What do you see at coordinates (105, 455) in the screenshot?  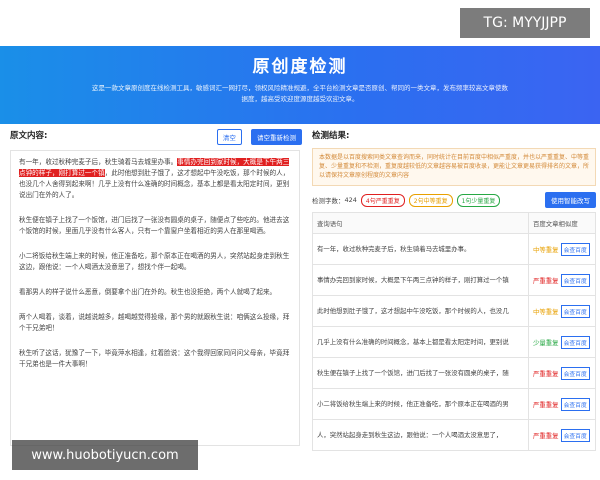 I see `watermark-bottom: www.huobotiyucn.com` at bounding box center [105, 455].